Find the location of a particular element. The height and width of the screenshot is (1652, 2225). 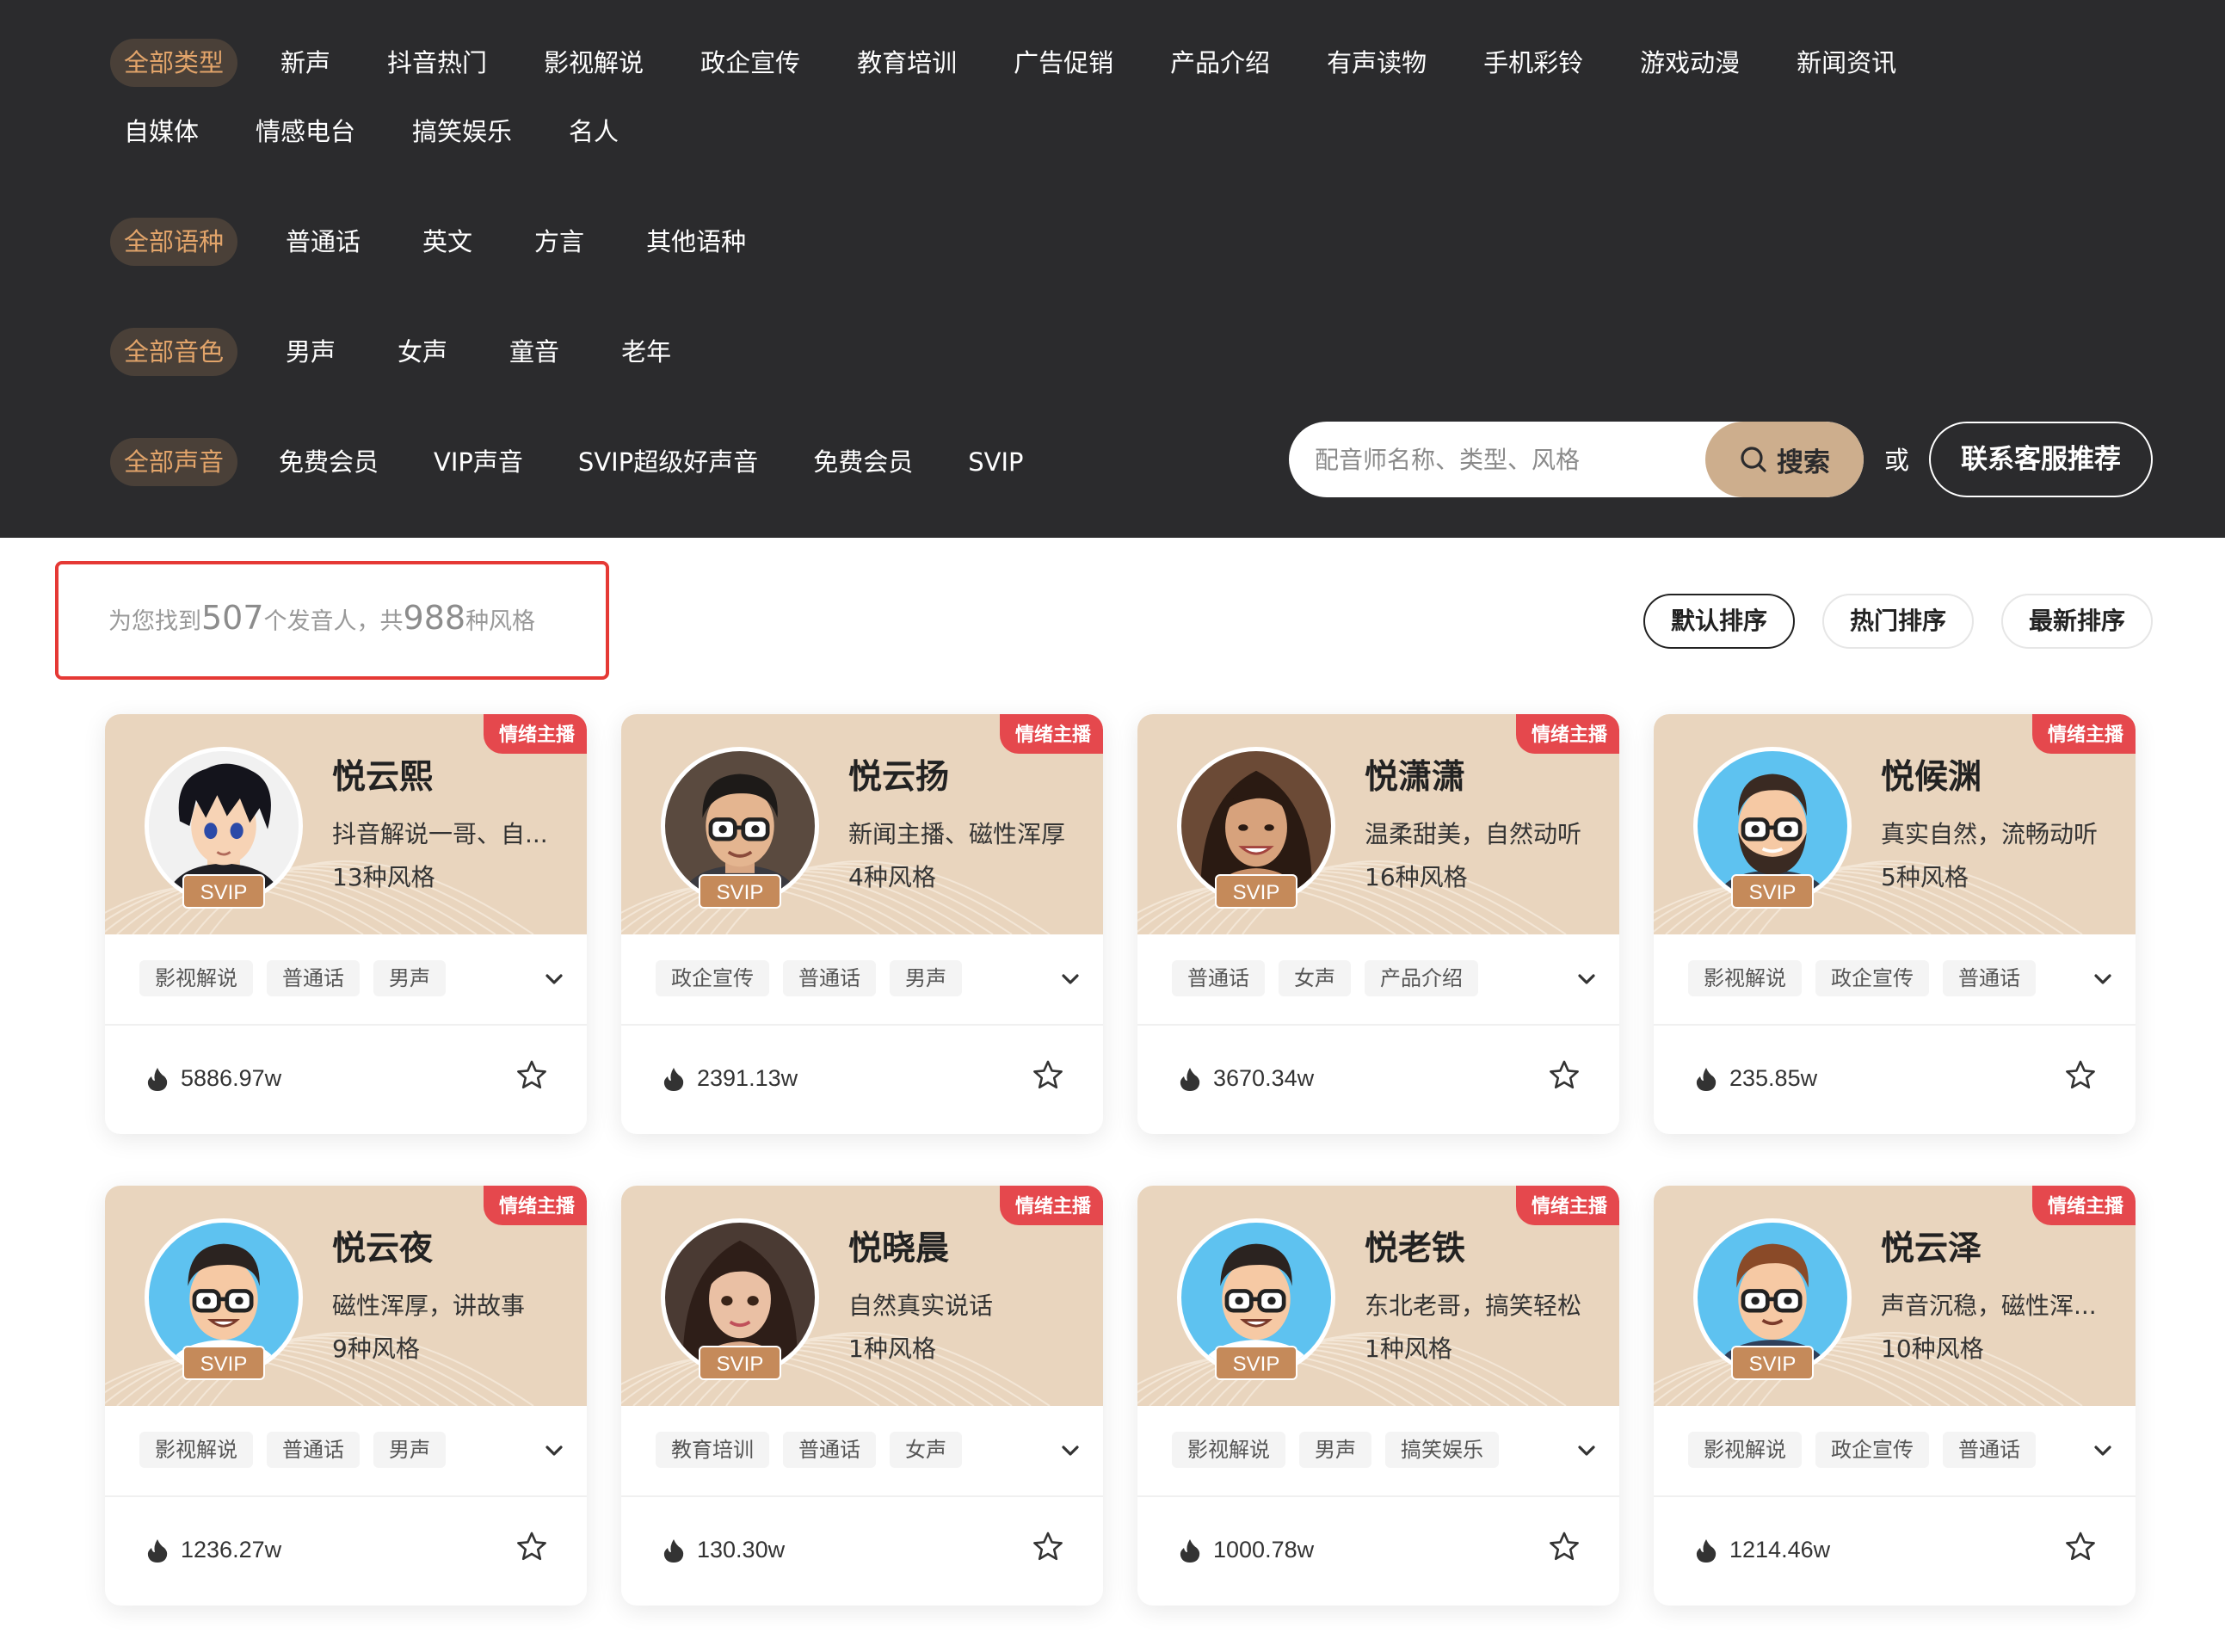

sort-default-button: 默认排序 is located at coordinates (1719, 621).